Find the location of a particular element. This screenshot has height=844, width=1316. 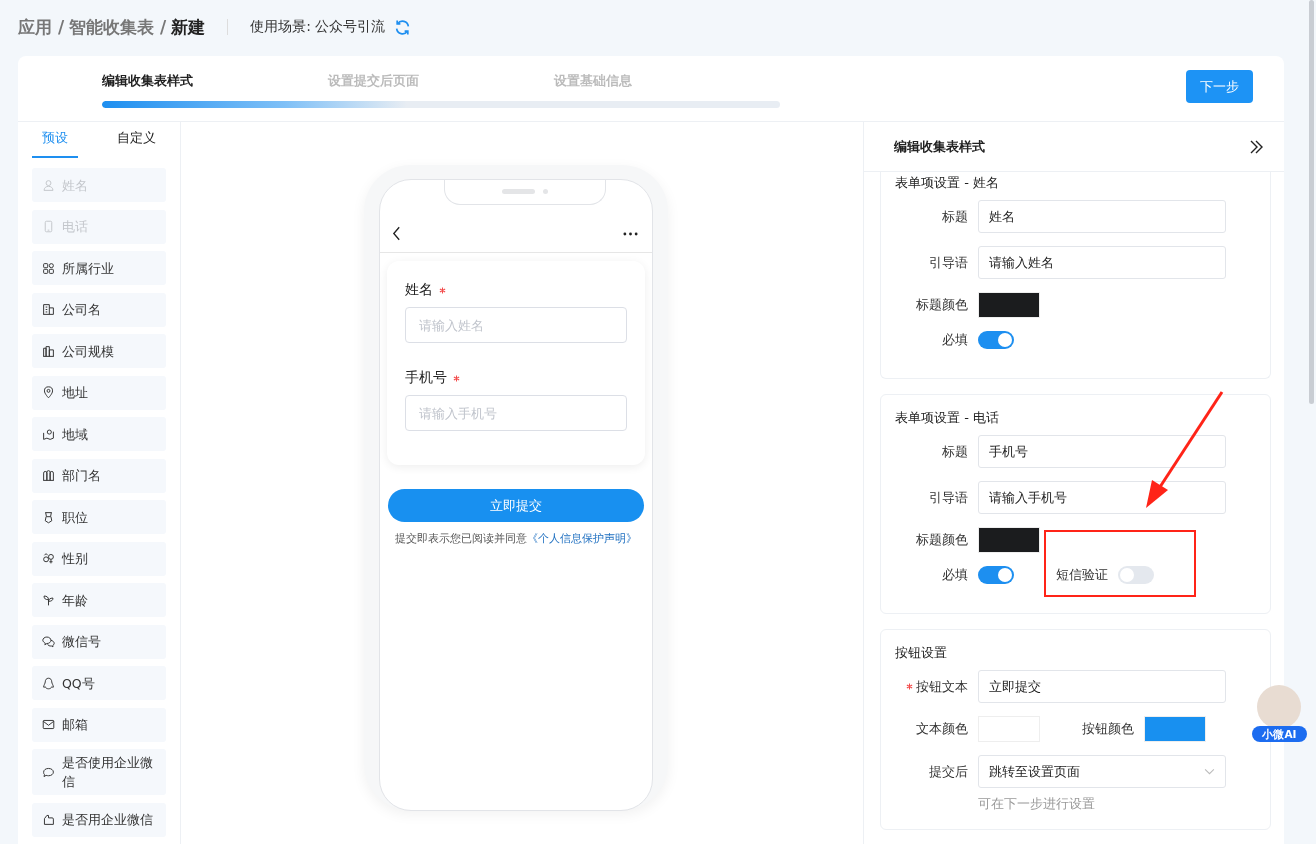

text-field: 请输入姓名 is located at coordinates (1102, 262).